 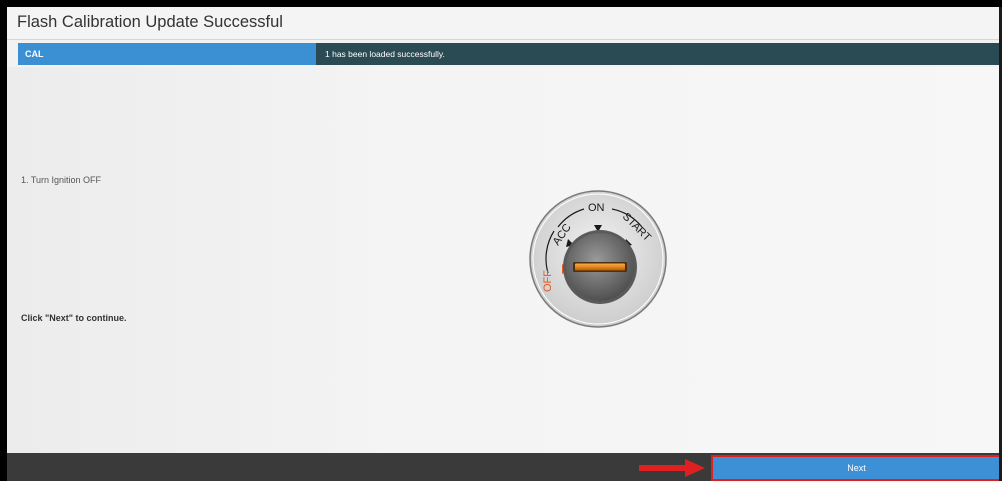 What do you see at coordinates (504, 467) in the screenshot?
I see `footer-bar: Next` at bounding box center [504, 467].